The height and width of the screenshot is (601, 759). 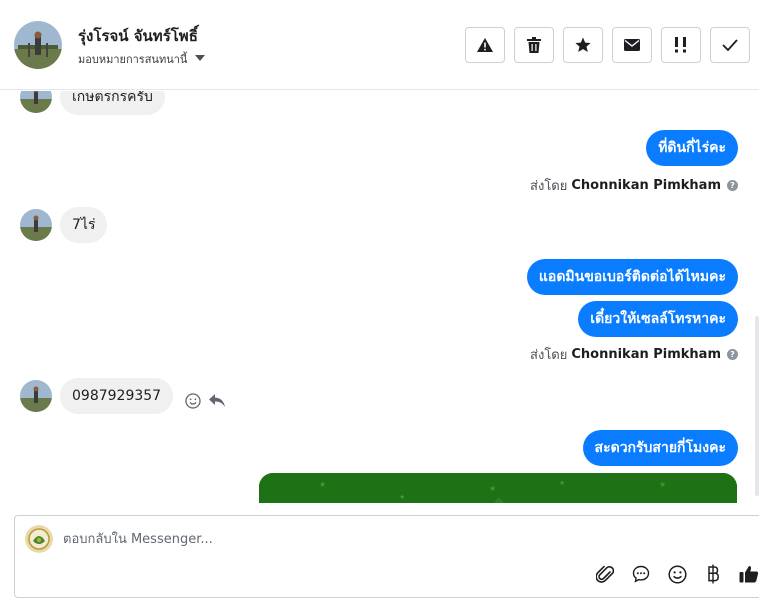 What do you see at coordinates (379, 45) in the screenshot?
I see `conversation-header: รุ่งโรจน์ จันทร์โพธิ์ มอบหมายการสนทนานี้` at bounding box center [379, 45].